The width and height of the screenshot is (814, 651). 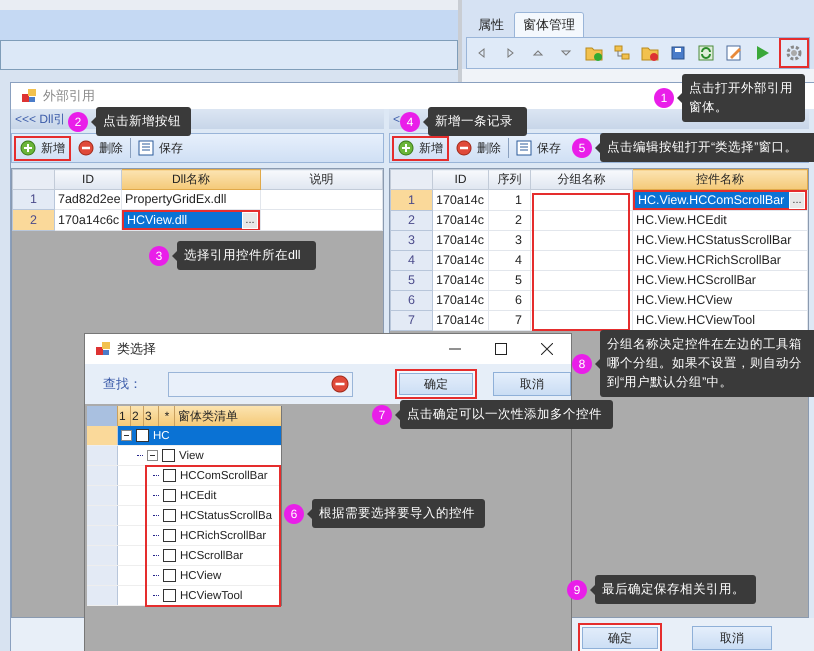 What do you see at coordinates (704, 363) in the screenshot?
I see `callout-bubble: 分组名称决定控件在左边的工具箱哪个分组。如果不设置，则自动分到“用户默认分组”中。` at bounding box center [704, 363].